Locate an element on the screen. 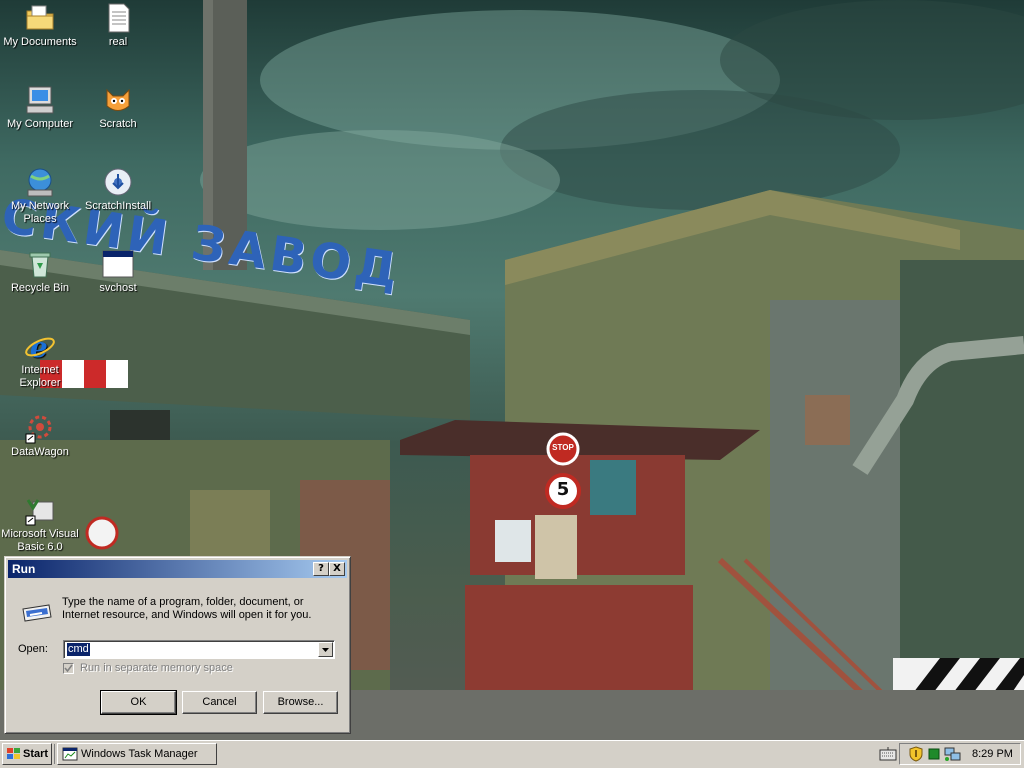 The width and height of the screenshot is (1024, 768). desktop-icon-datawagon: DataWagon is located at coordinates (40, 435).